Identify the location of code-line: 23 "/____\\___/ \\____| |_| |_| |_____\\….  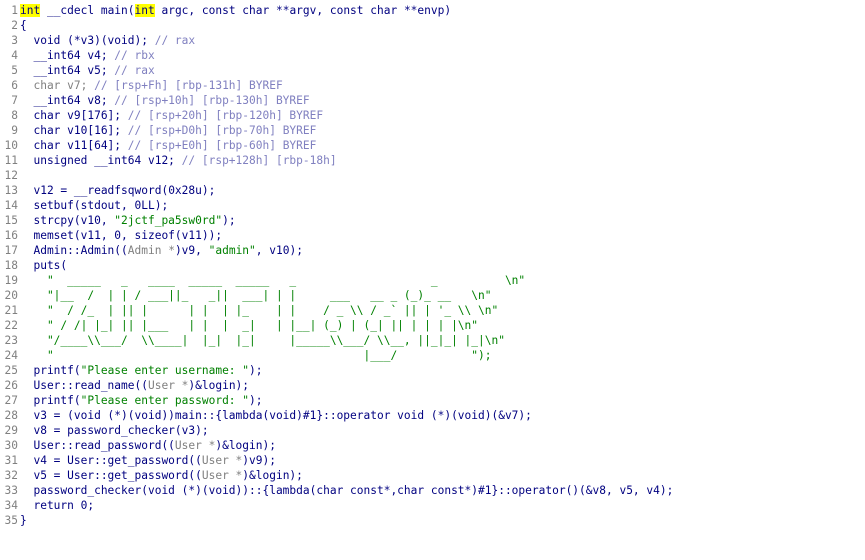
(432, 340).